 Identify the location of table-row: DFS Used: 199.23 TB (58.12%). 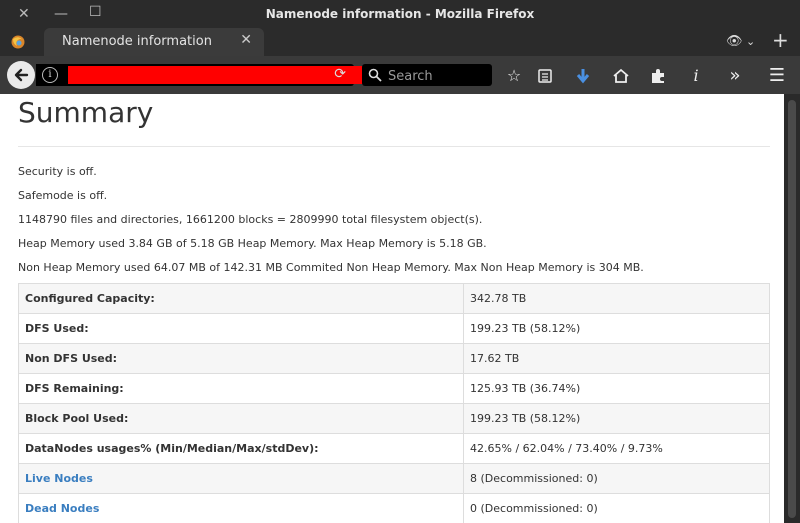
(394, 328).